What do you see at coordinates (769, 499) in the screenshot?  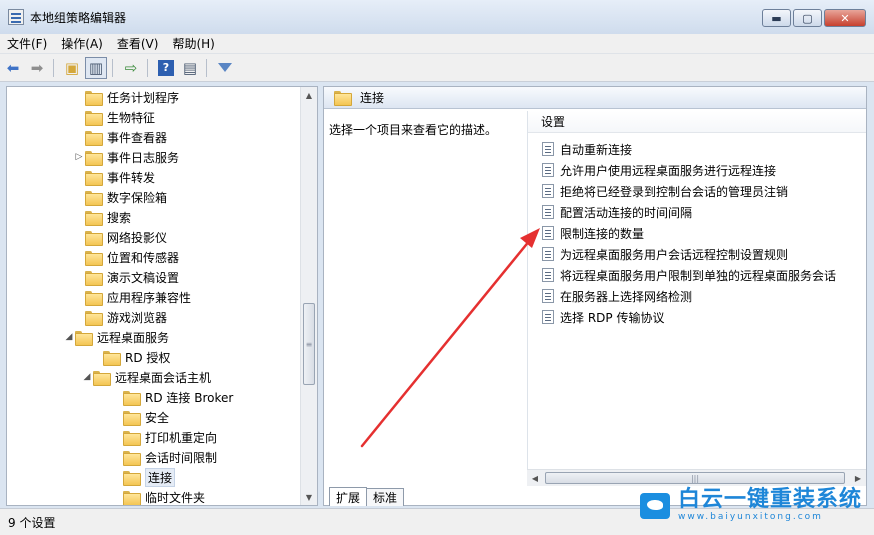 I see `watermark-title: 白云一键重装系统` at bounding box center [769, 499].